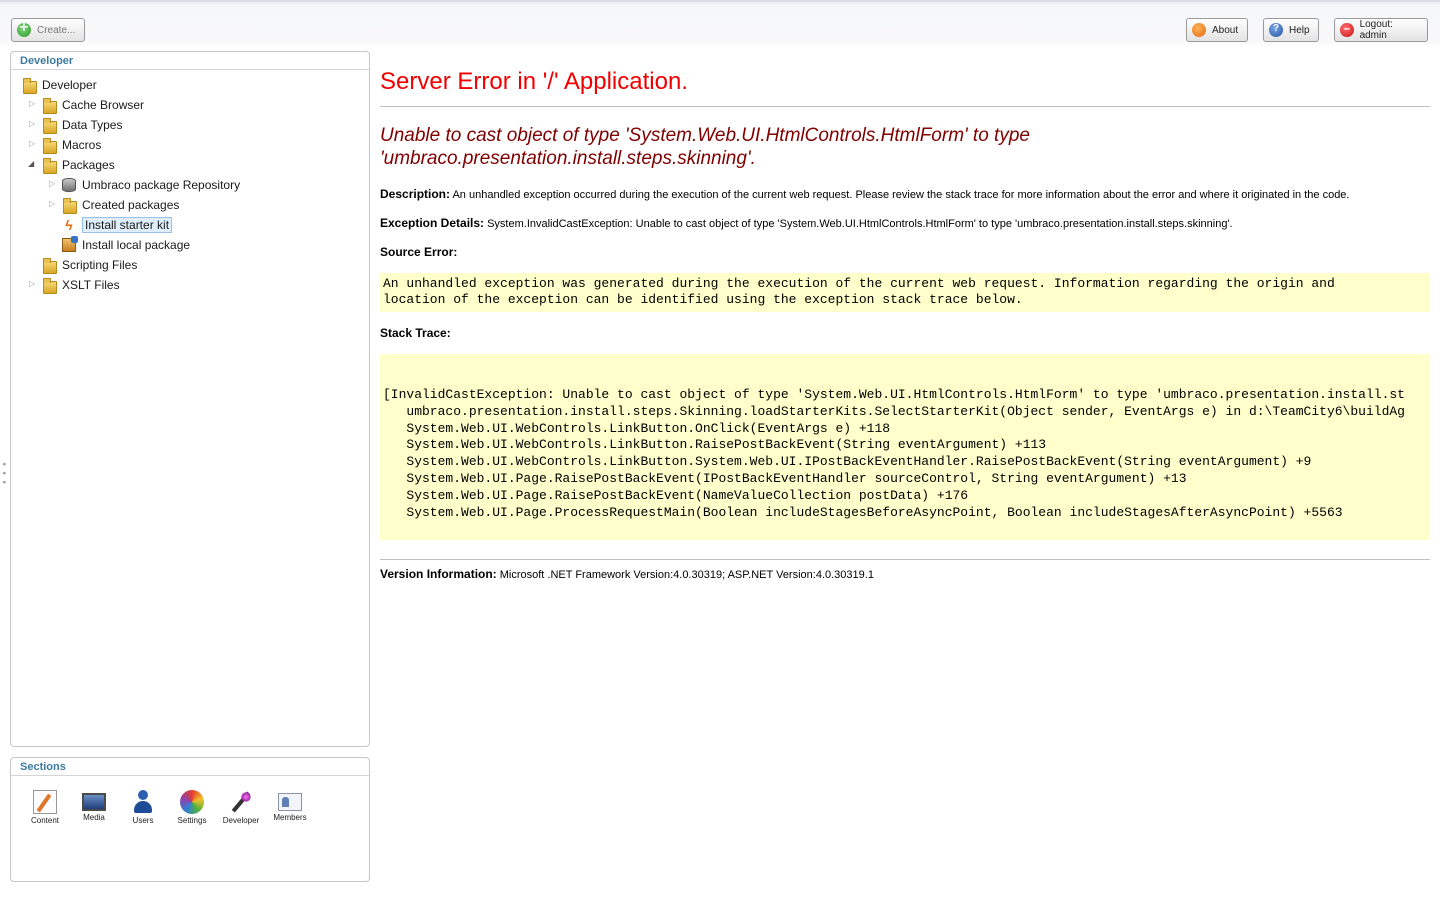 This screenshot has width=1440, height=900. Describe the element at coordinates (415, 333) in the screenshot. I see `stack-trace-label: Stack Trace:` at that location.